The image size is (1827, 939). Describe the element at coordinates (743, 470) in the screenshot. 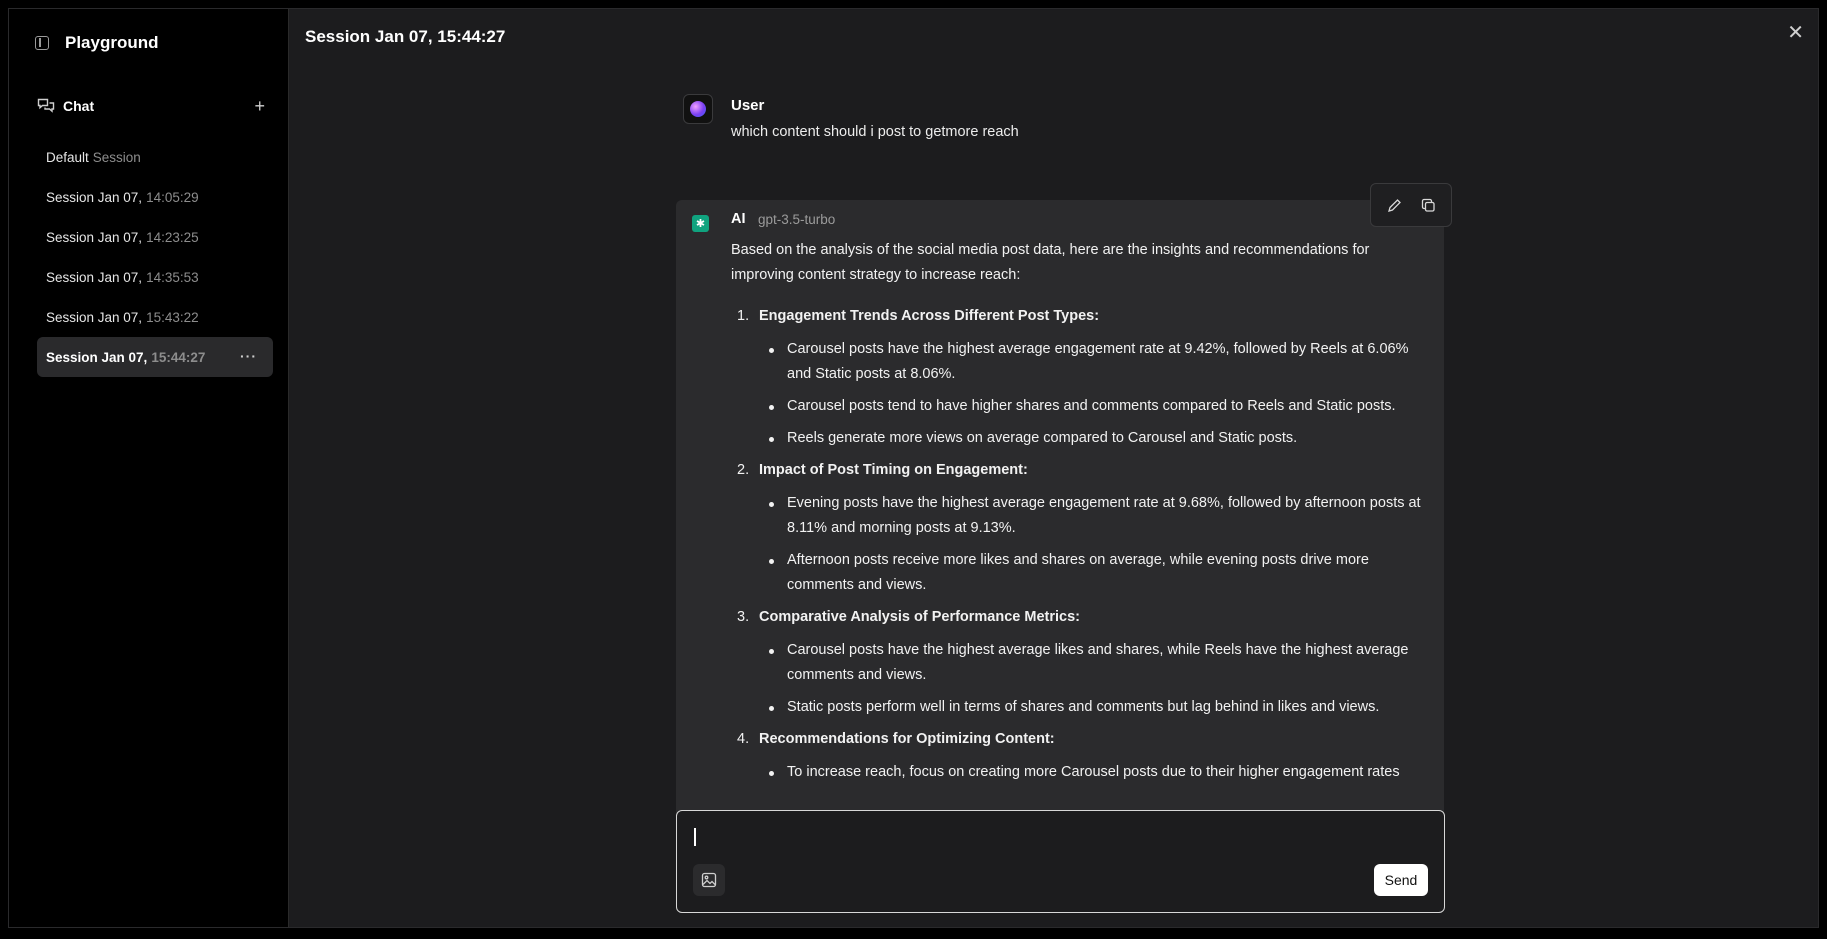

I see `list-number: 2.` at that location.